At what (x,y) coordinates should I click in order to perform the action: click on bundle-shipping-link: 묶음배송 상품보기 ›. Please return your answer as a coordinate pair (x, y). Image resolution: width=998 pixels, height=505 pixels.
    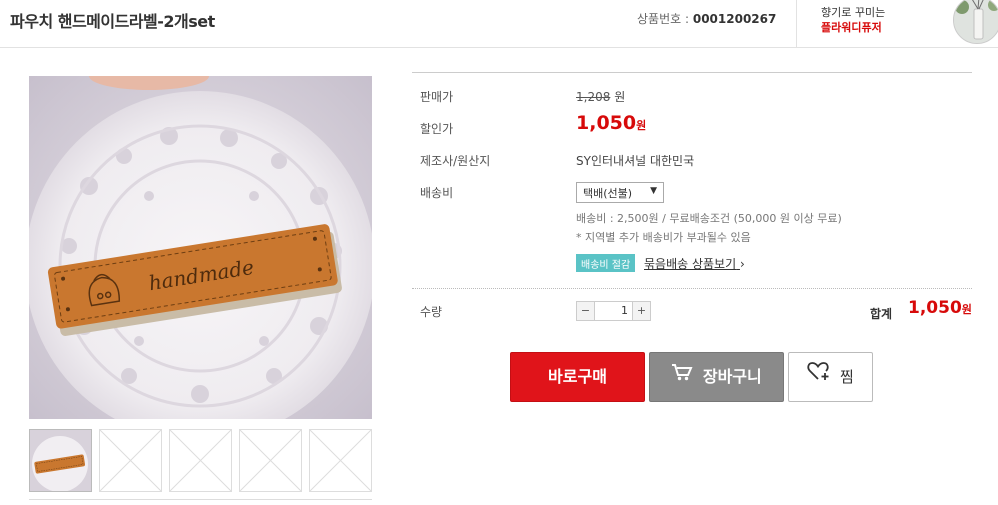
    Looking at the image, I should click on (694, 263).